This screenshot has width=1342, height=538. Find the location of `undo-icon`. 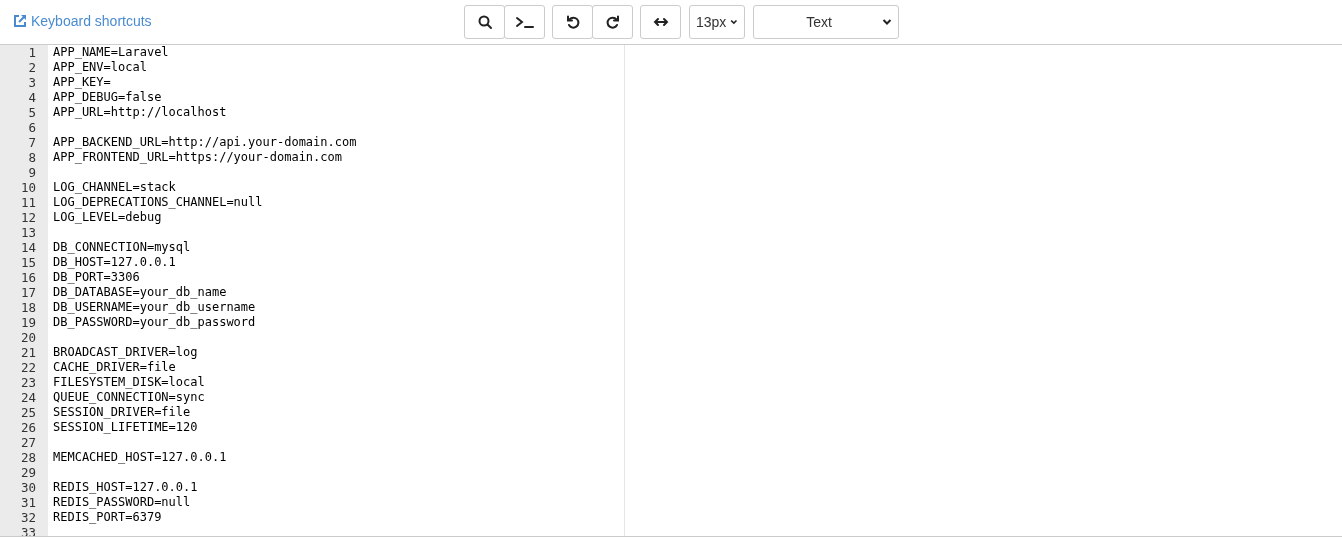

undo-icon is located at coordinates (572, 22).